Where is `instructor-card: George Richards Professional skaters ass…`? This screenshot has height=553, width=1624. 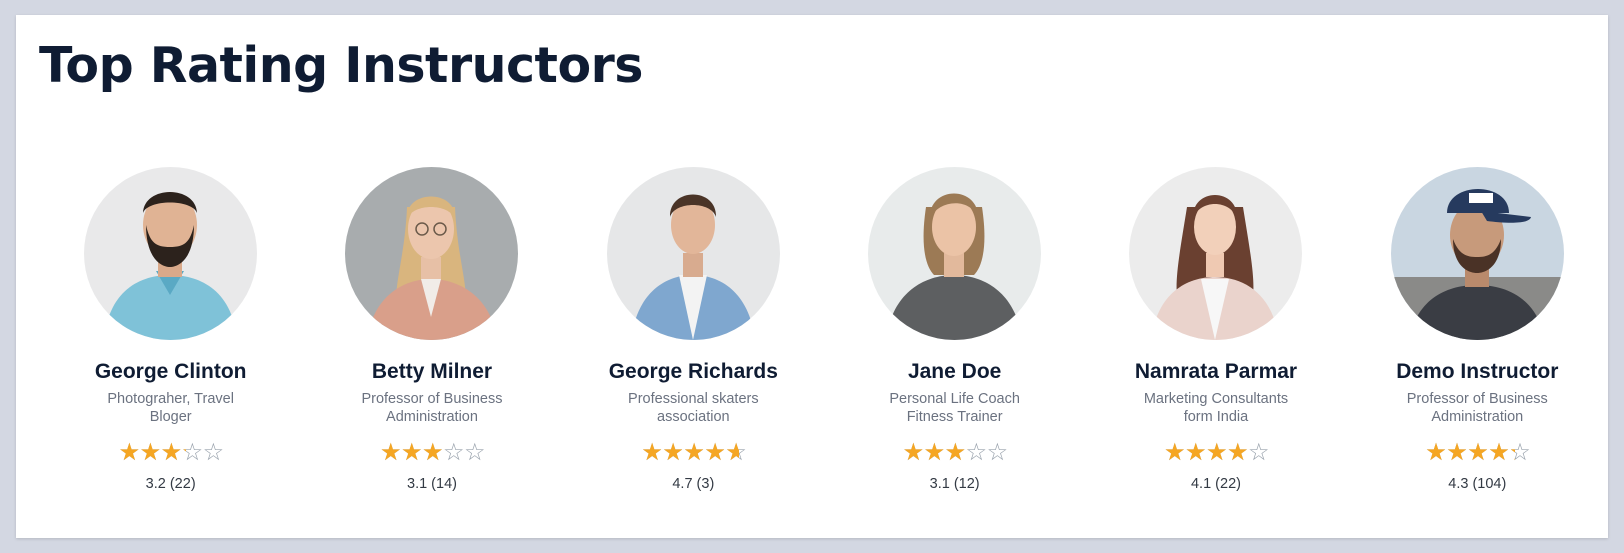
instructor-card: George Richards Professional skaters ass… is located at coordinates (693, 329).